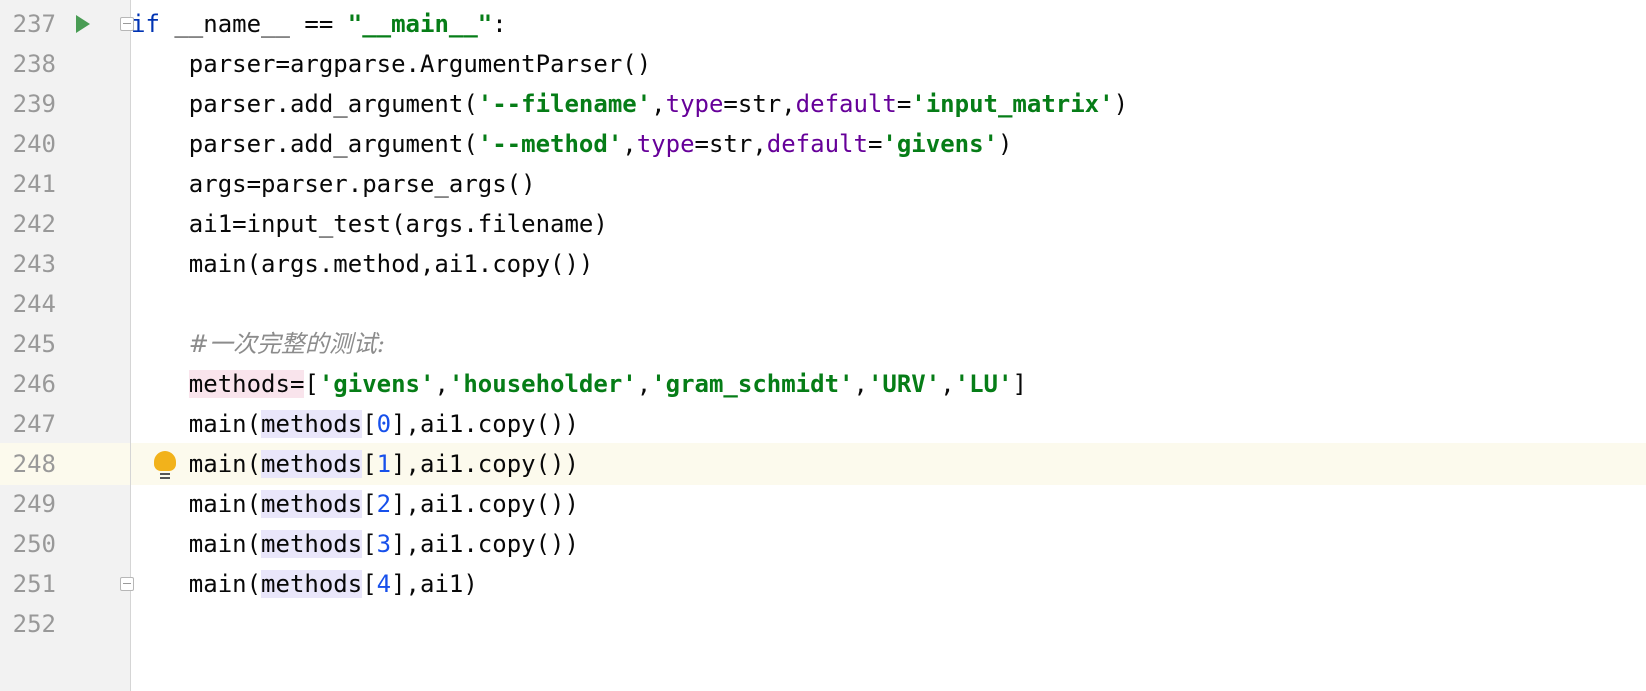  Describe the element at coordinates (65, 64) in the screenshot. I see `gutter-cell: 238` at that location.